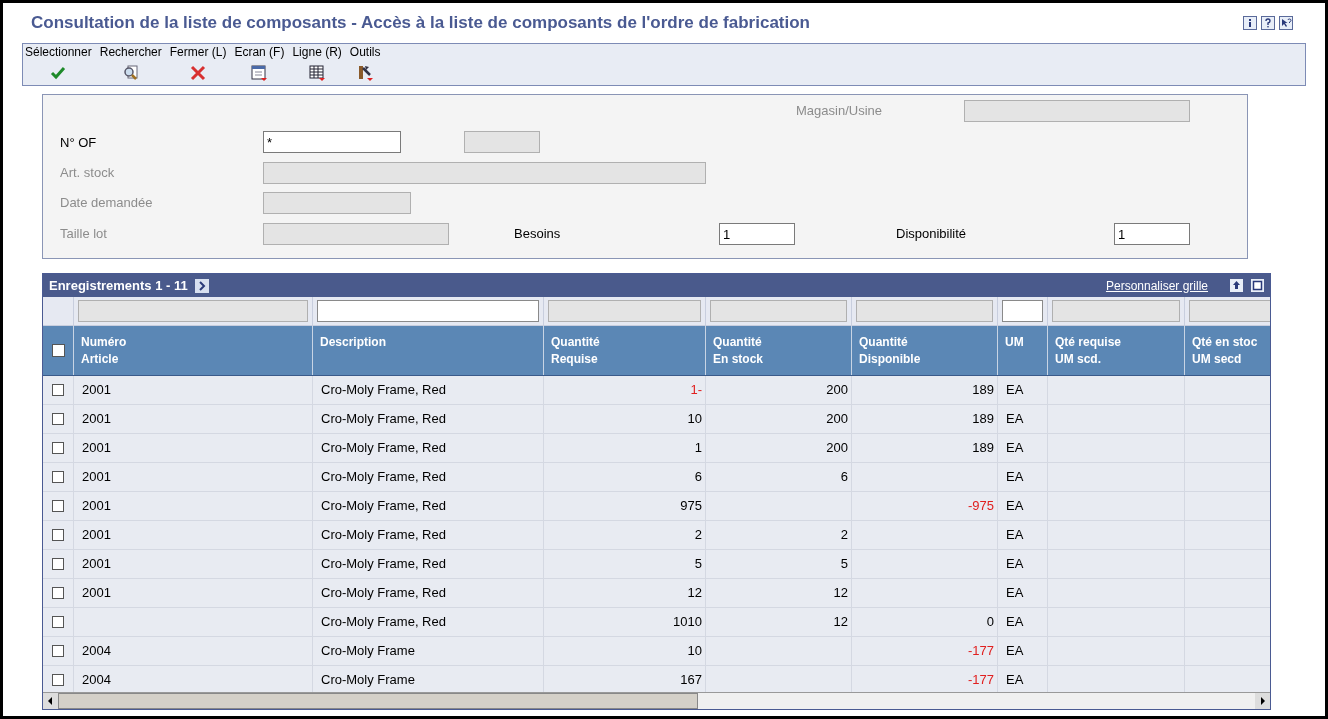 The height and width of the screenshot is (719, 1328). I want to click on field-label: Taille lot, so click(83, 234).